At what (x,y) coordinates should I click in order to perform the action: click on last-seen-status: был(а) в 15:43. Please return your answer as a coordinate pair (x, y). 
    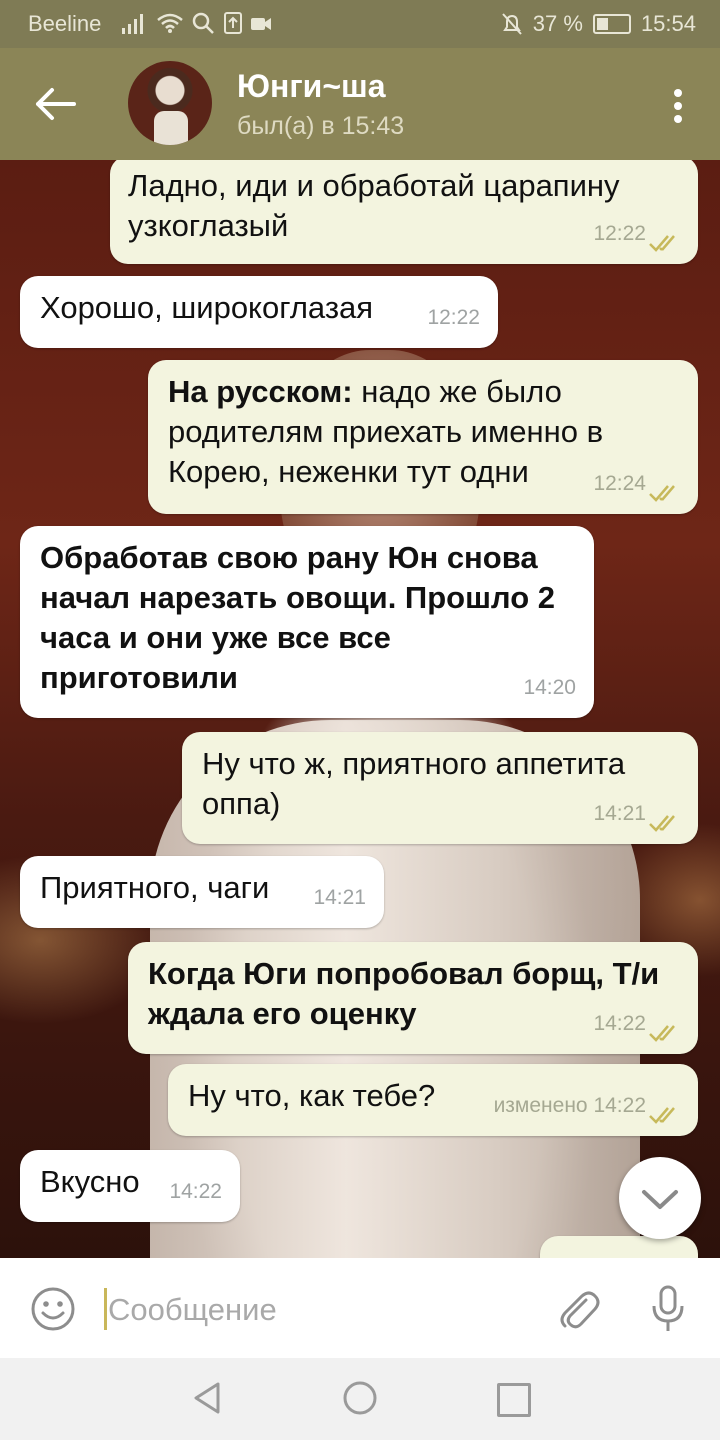
    Looking at the image, I should click on (321, 126).